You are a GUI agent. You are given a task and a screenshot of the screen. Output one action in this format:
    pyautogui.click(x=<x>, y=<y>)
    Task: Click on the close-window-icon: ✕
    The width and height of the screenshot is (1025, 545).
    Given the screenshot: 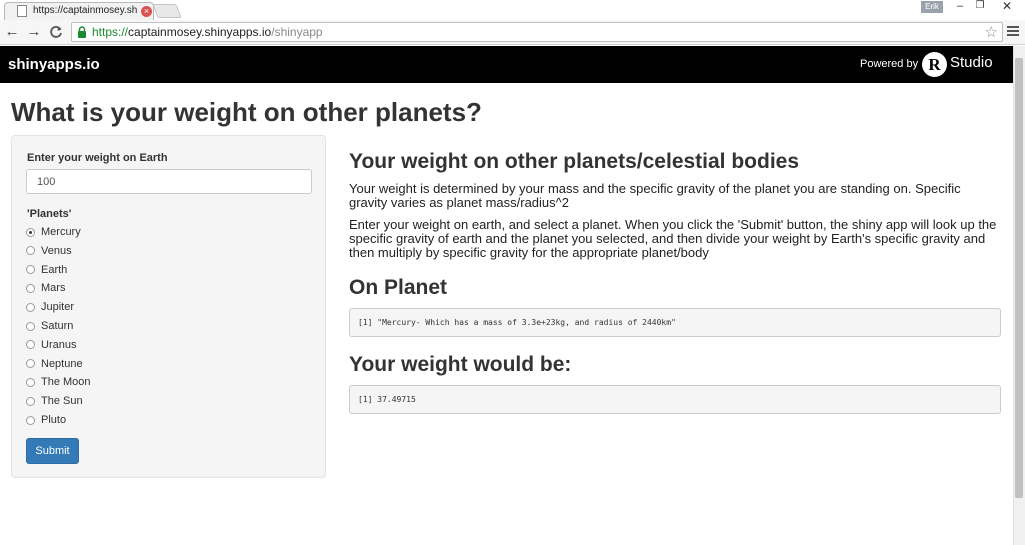 What is the action you would take?
    pyautogui.click(x=1007, y=7)
    